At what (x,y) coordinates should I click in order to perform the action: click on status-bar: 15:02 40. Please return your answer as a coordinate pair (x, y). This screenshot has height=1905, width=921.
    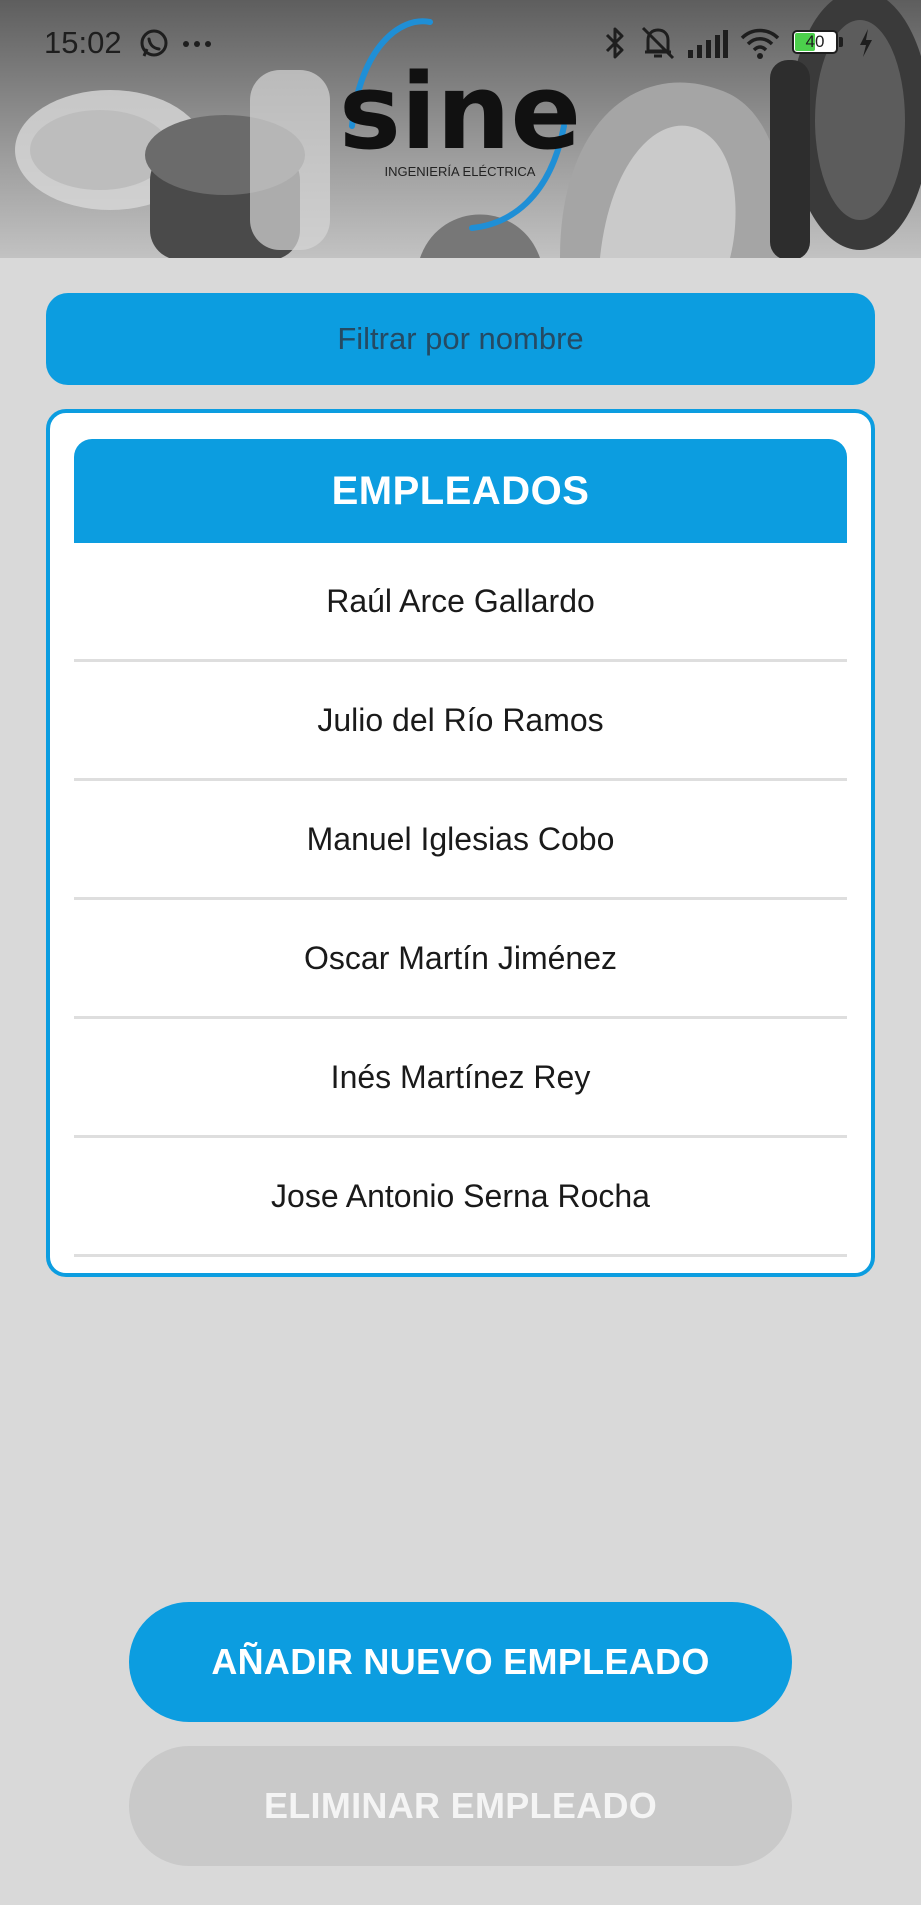
    Looking at the image, I should click on (460, 43).